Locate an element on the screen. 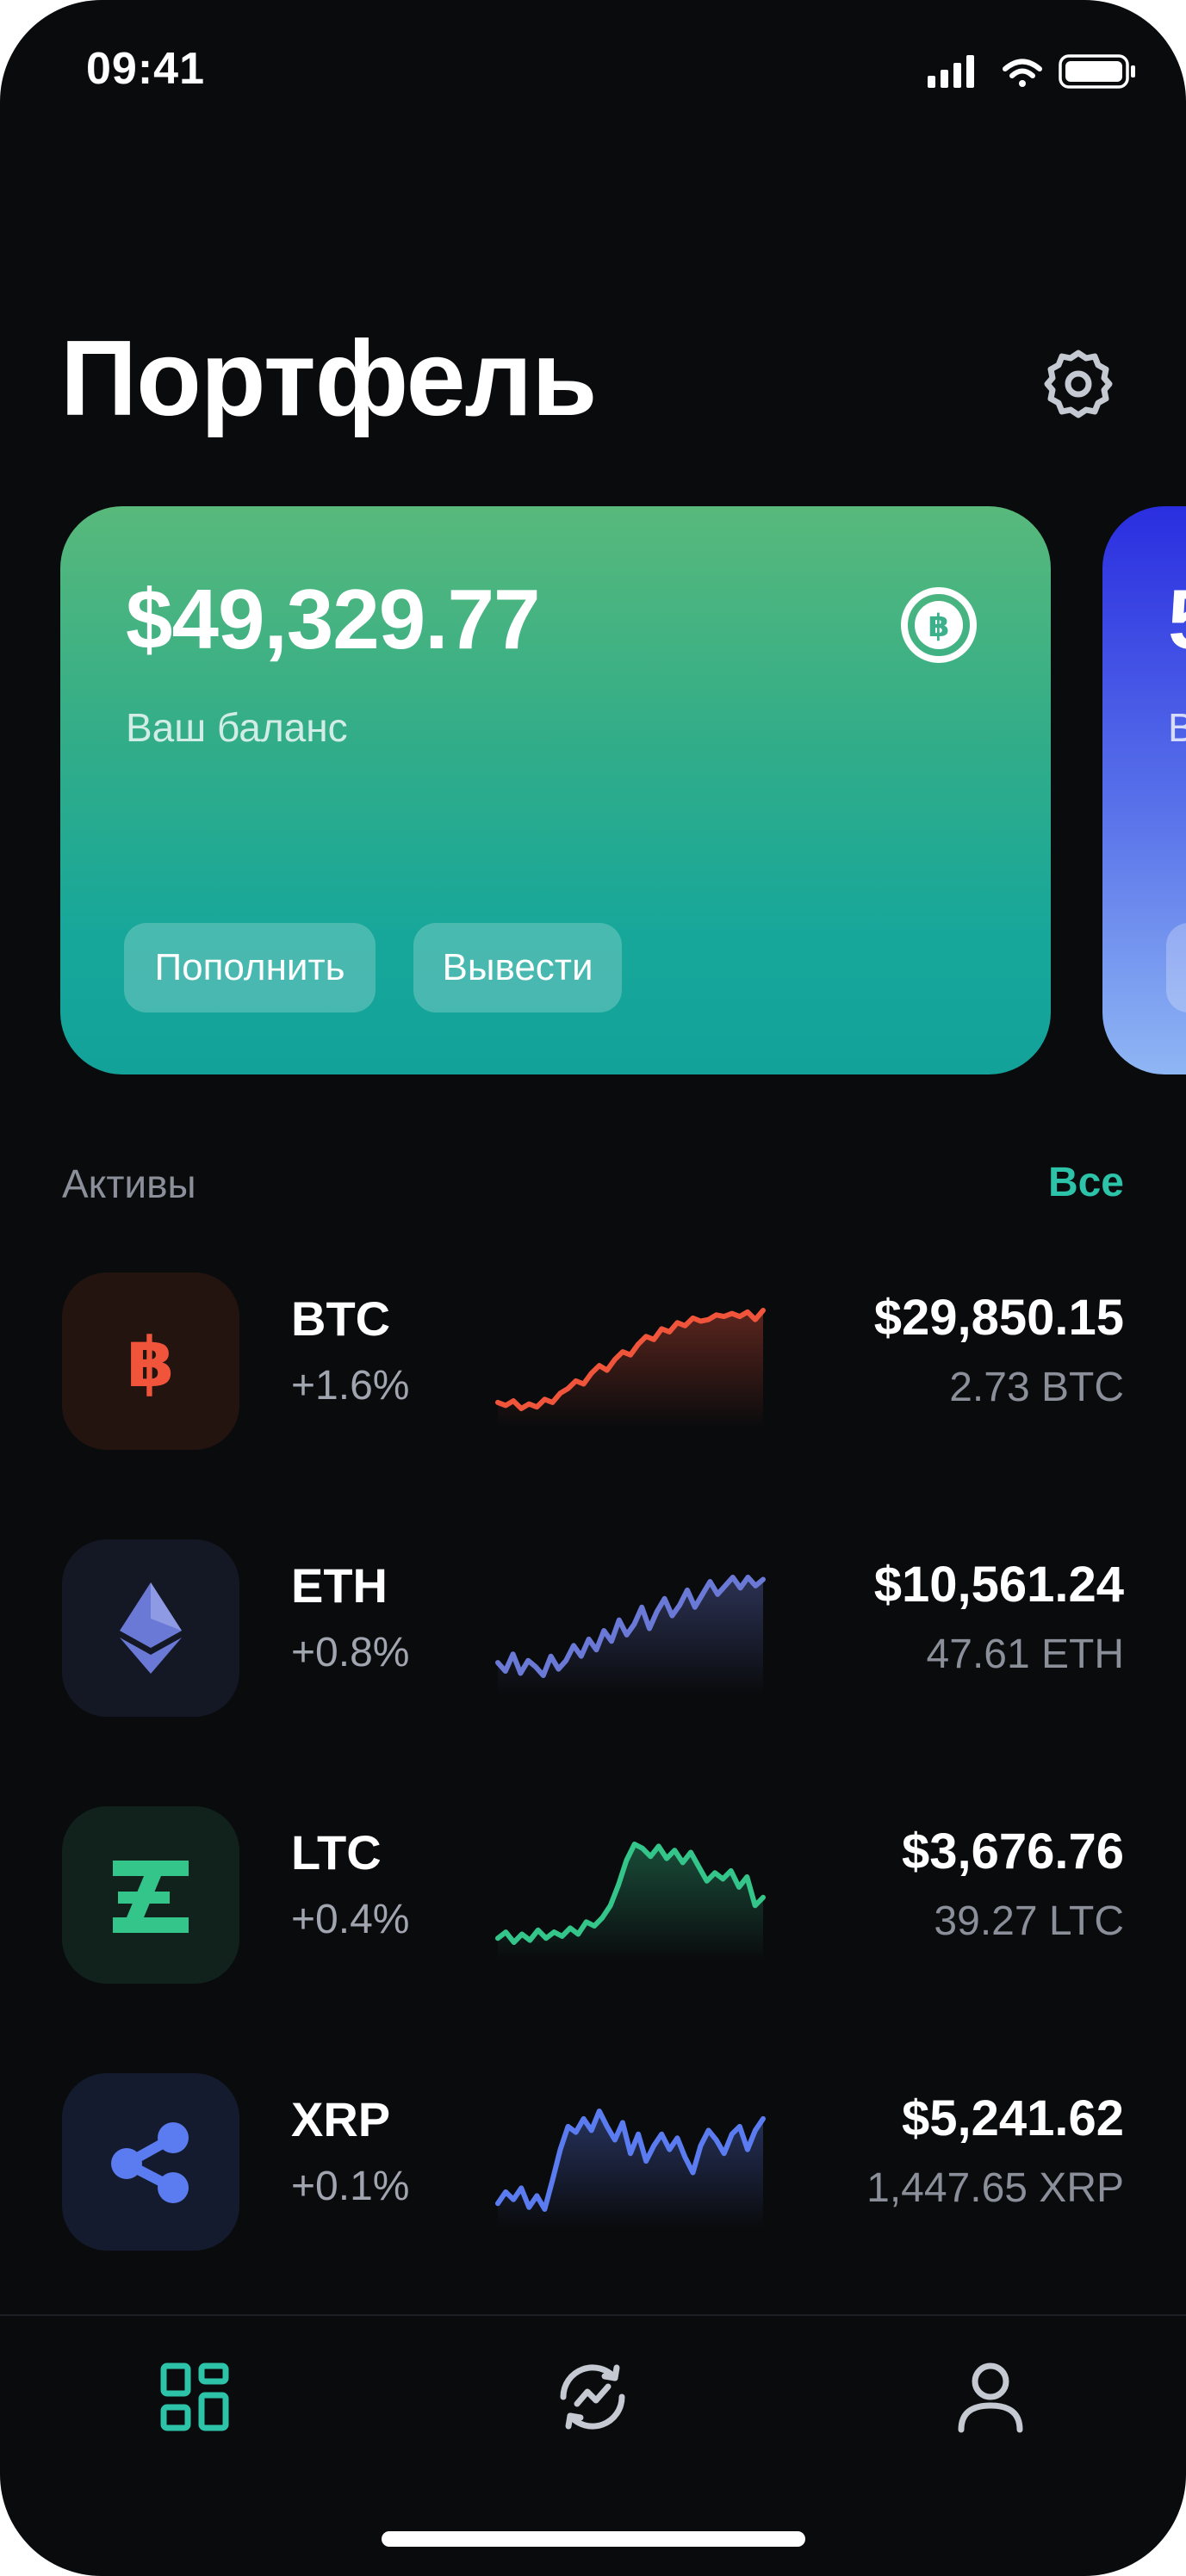 The width and height of the screenshot is (1186, 2576). asset-symbol: BTC is located at coordinates (341, 1318).